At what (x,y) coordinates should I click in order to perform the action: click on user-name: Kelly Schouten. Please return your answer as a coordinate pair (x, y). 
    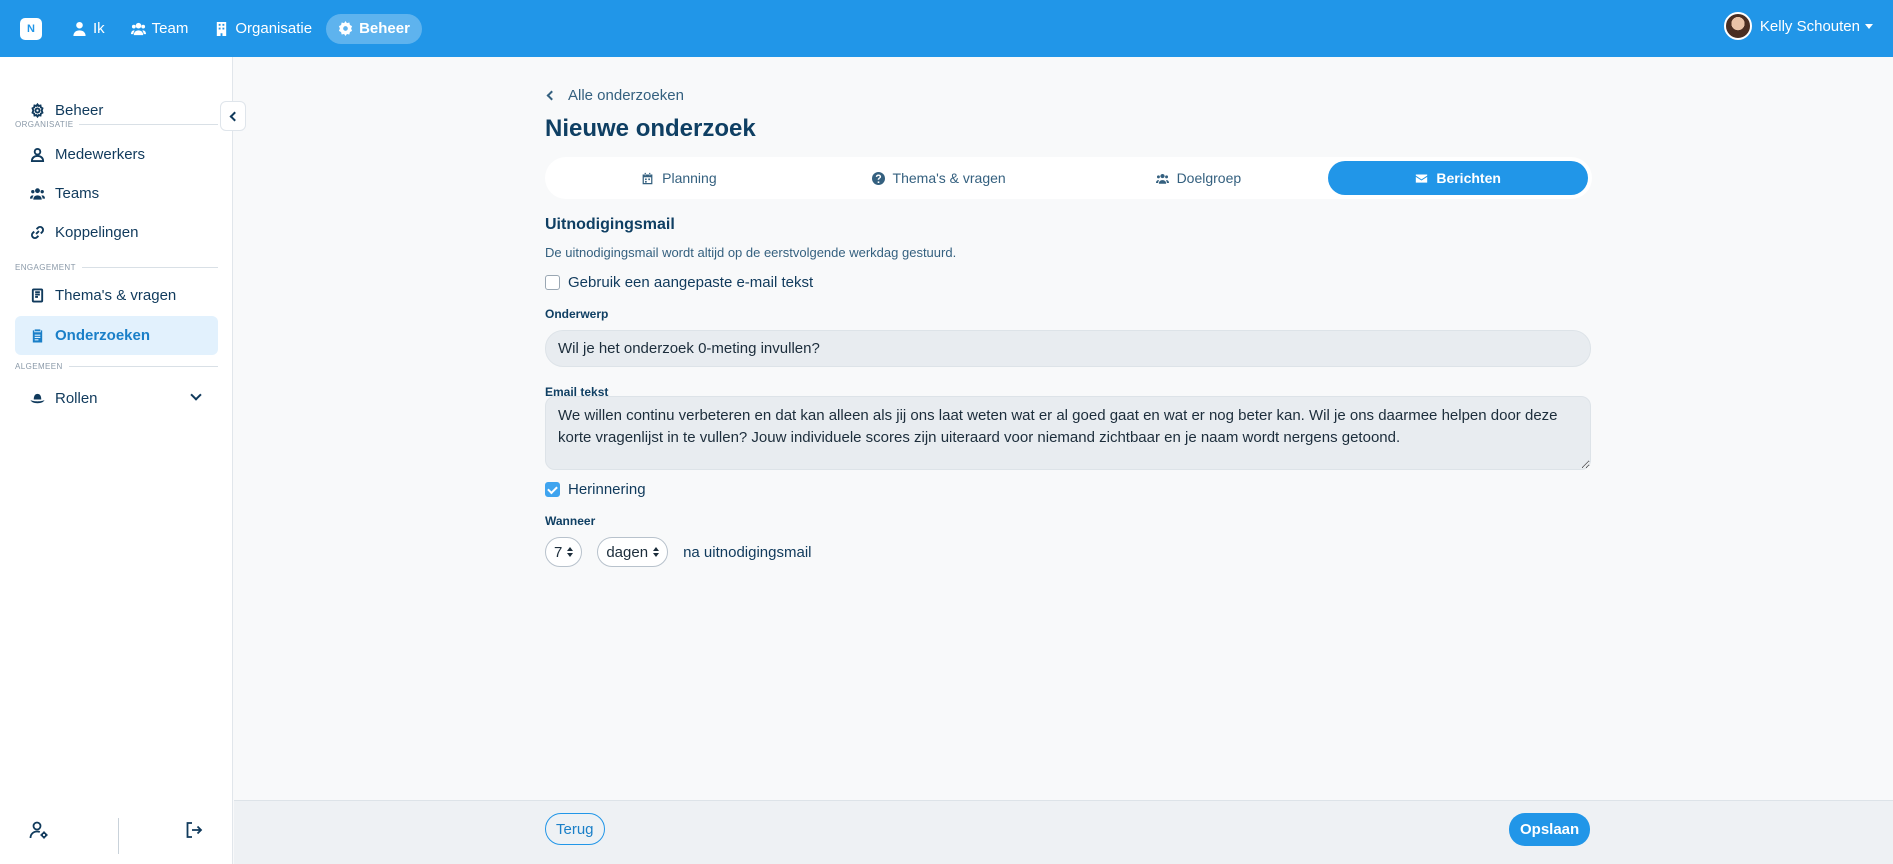
    Looking at the image, I should click on (1809, 26).